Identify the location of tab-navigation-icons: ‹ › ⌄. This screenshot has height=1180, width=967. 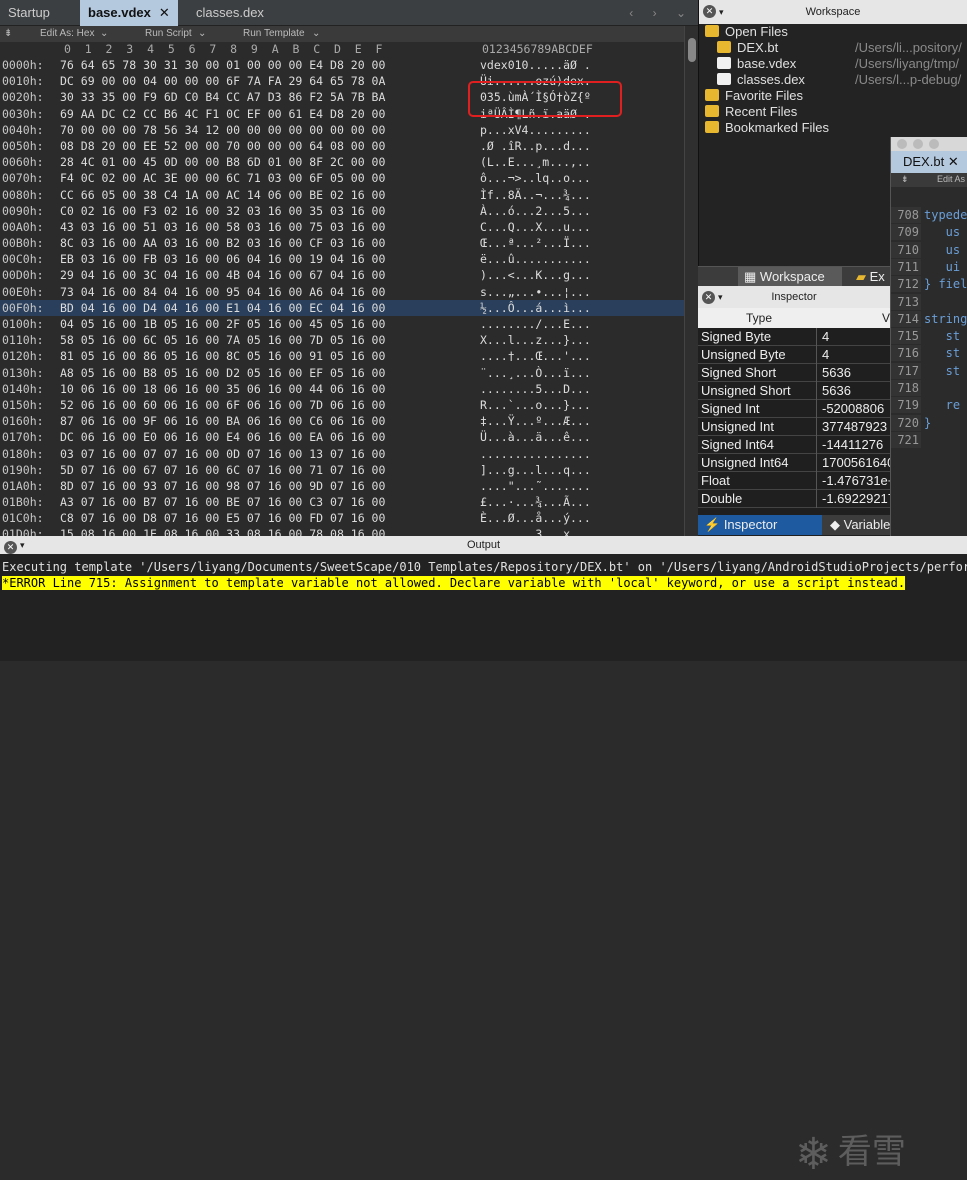
(661, 13).